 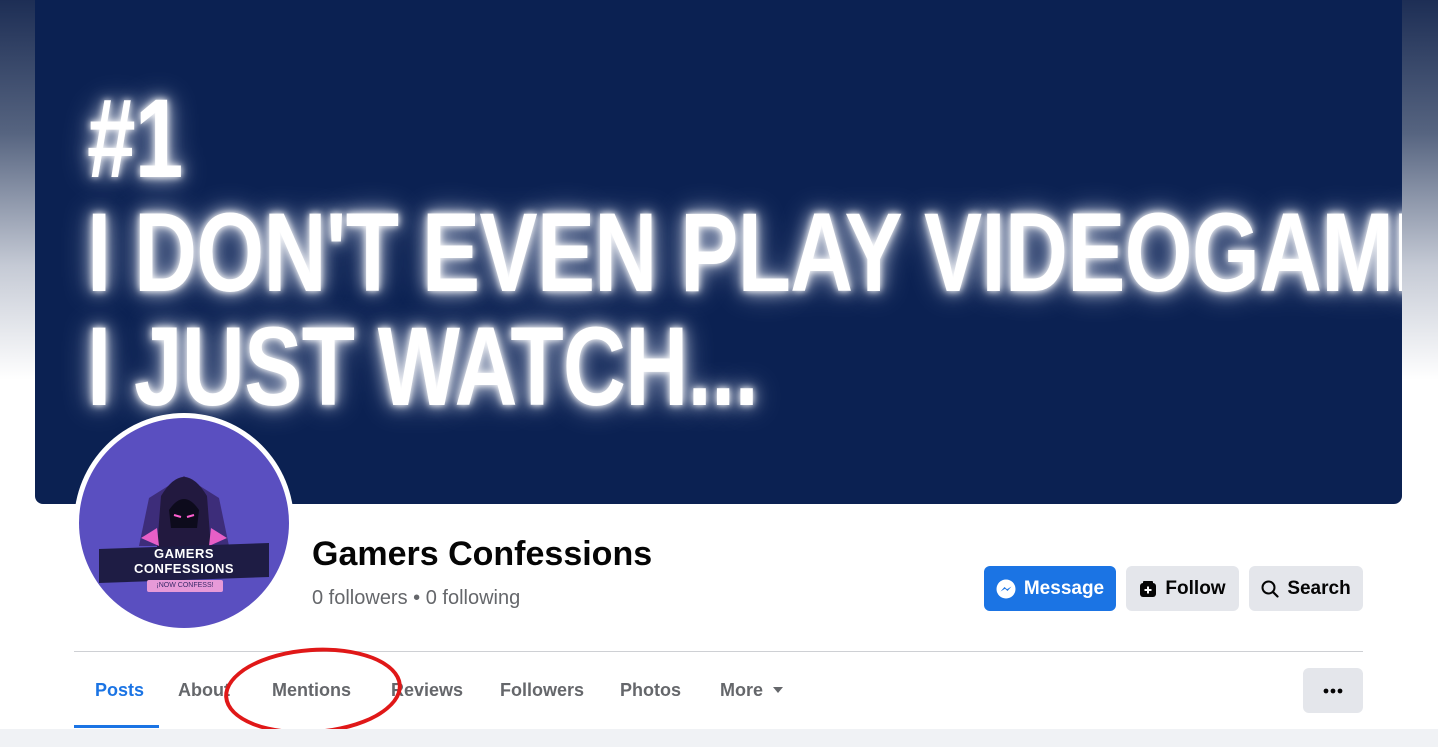 I want to click on tab-label: More, so click(x=742, y=689).